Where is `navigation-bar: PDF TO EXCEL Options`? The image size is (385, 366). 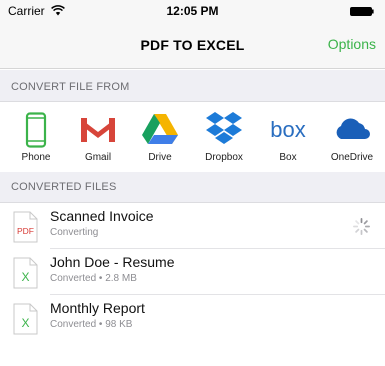 navigation-bar: PDF TO EXCEL Options is located at coordinates (192, 45).